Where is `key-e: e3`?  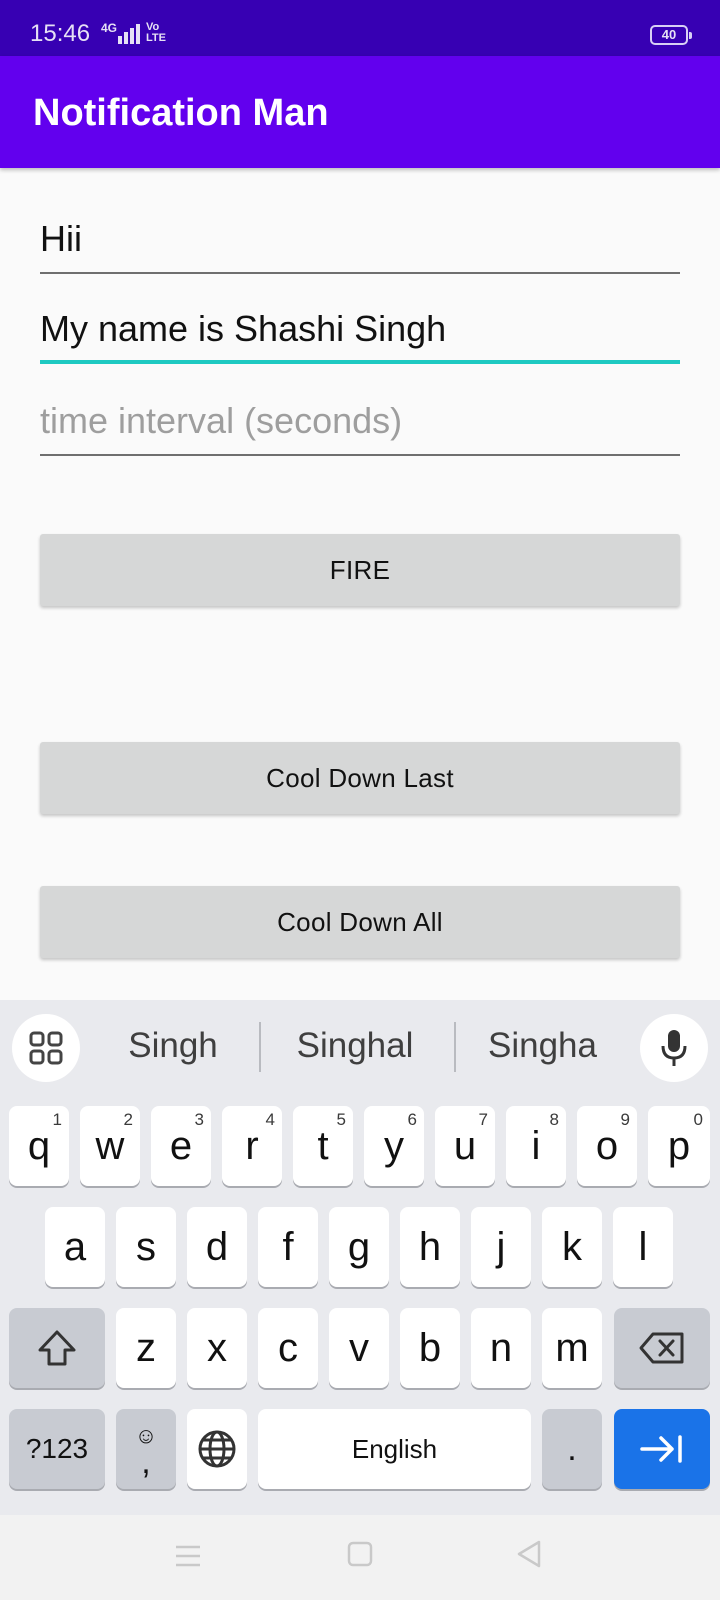 key-e: e3 is located at coordinates (181, 1146).